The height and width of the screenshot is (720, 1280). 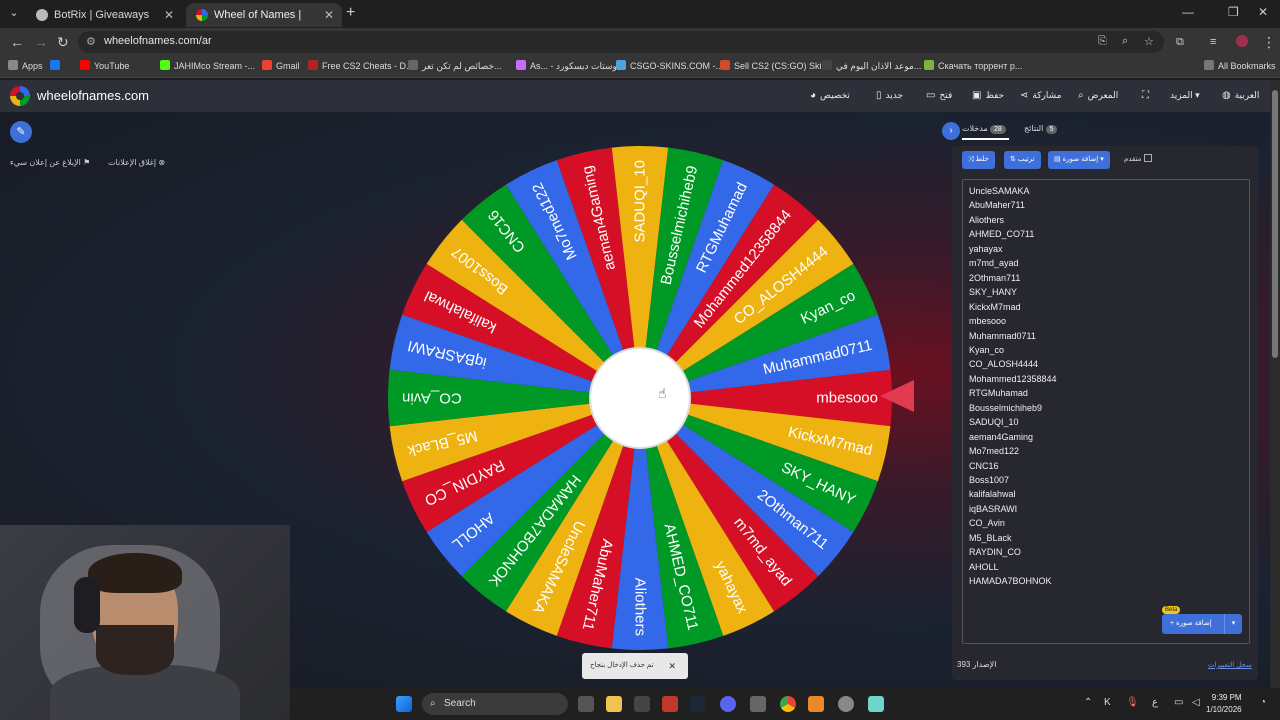 I want to click on entry-line: yahayax, so click(x=986, y=249).